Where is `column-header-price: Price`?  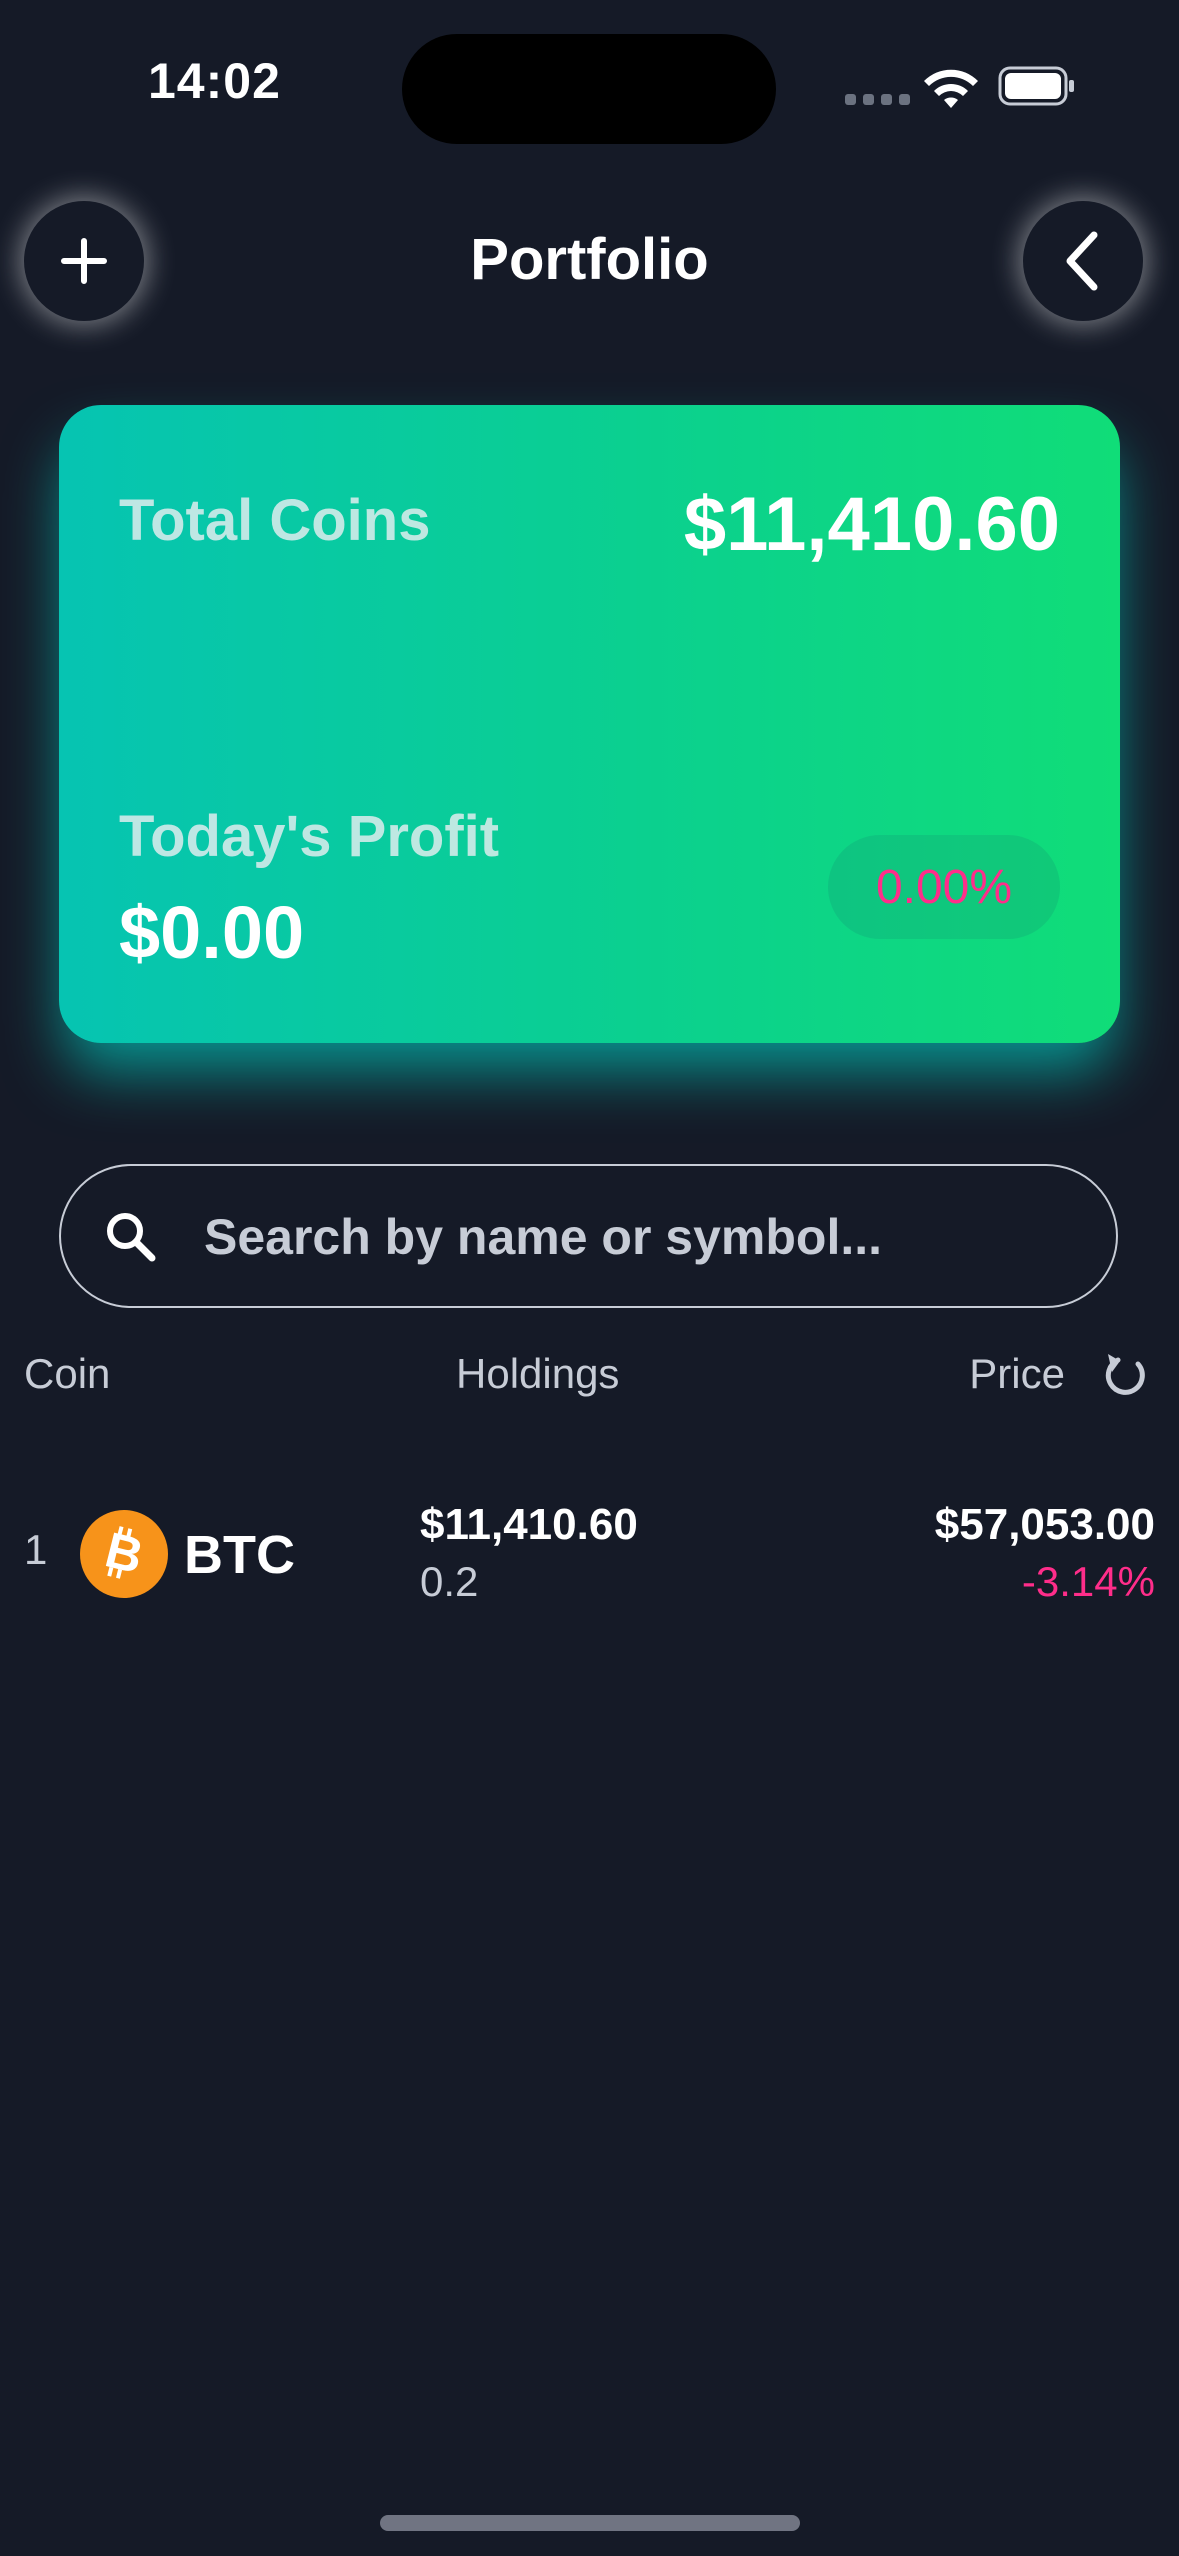
column-header-price: Price is located at coordinates (1017, 1374).